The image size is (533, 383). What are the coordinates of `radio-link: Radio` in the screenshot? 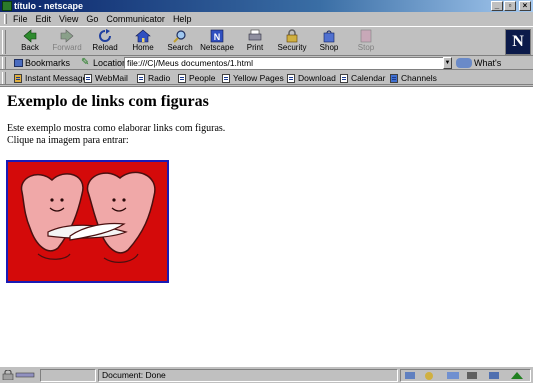 It's located at (153, 78).